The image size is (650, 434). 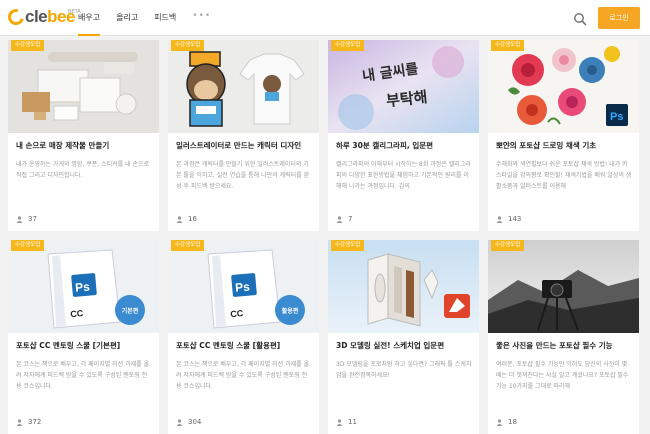 What do you see at coordinates (165, 18) in the screenshot?
I see `nav-feedback: 피드백` at bounding box center [165, 18].